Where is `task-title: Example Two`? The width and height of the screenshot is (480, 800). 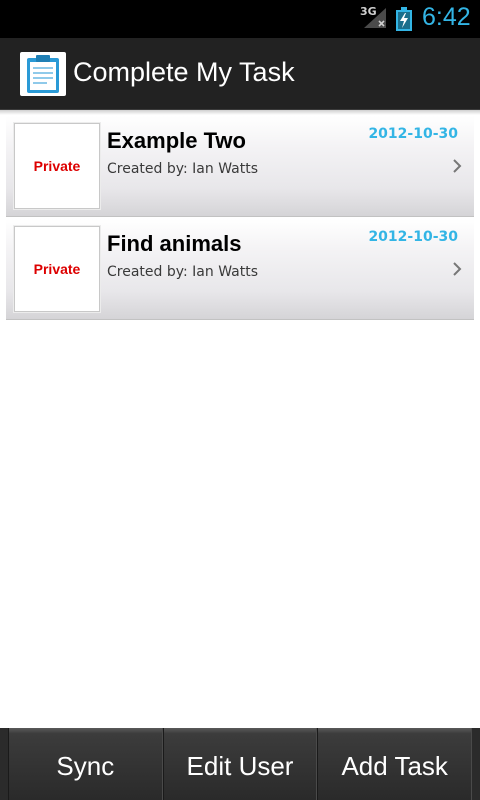 task-title: Example Two is located at coordinates (176, 140).